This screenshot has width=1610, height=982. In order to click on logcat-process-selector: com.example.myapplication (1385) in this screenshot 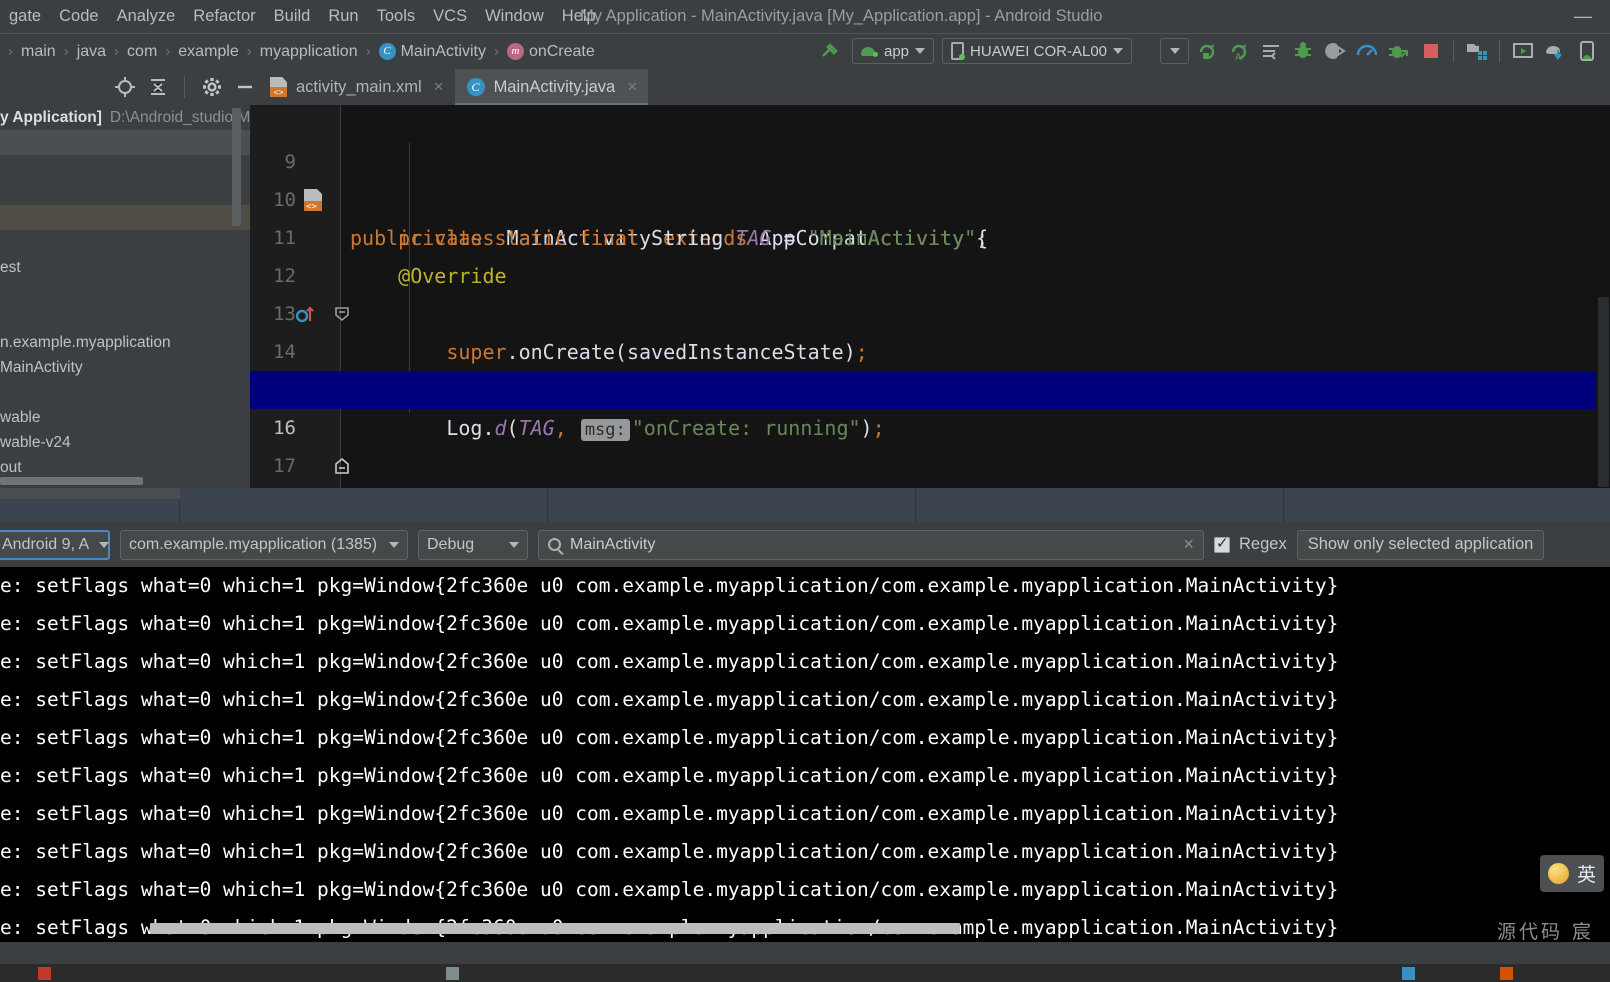, I will do `click(264, 544)`.